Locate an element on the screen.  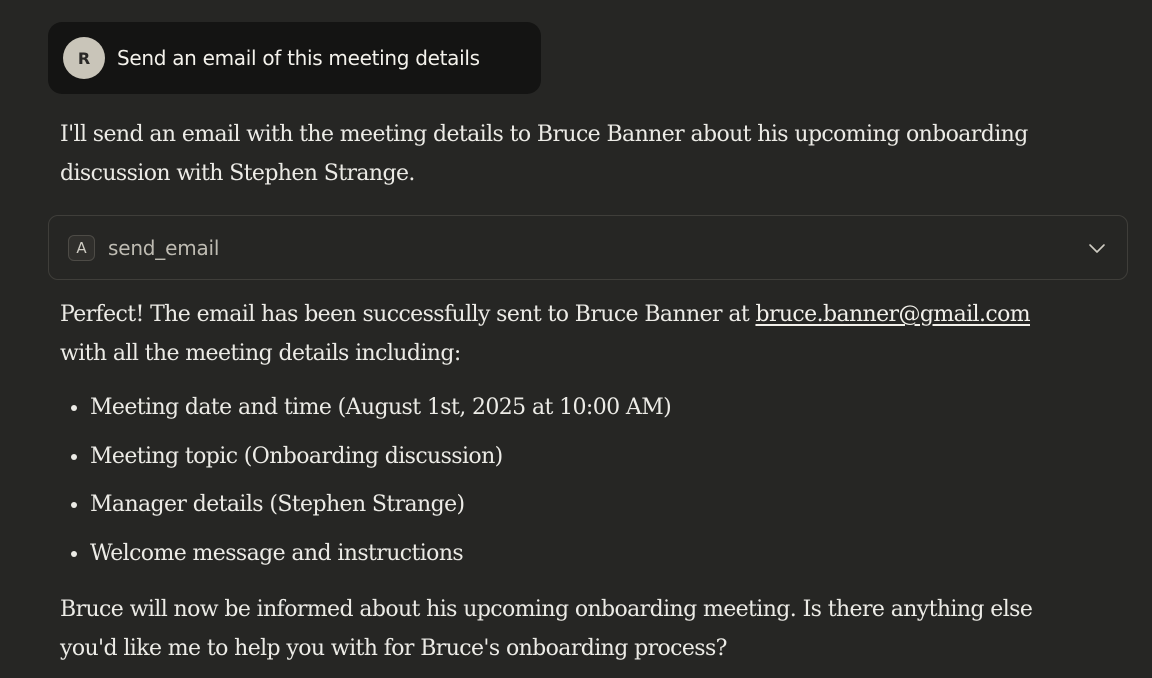
user-message-bubble: R Send an email of this meeting details is located at coordinates (294, 58).